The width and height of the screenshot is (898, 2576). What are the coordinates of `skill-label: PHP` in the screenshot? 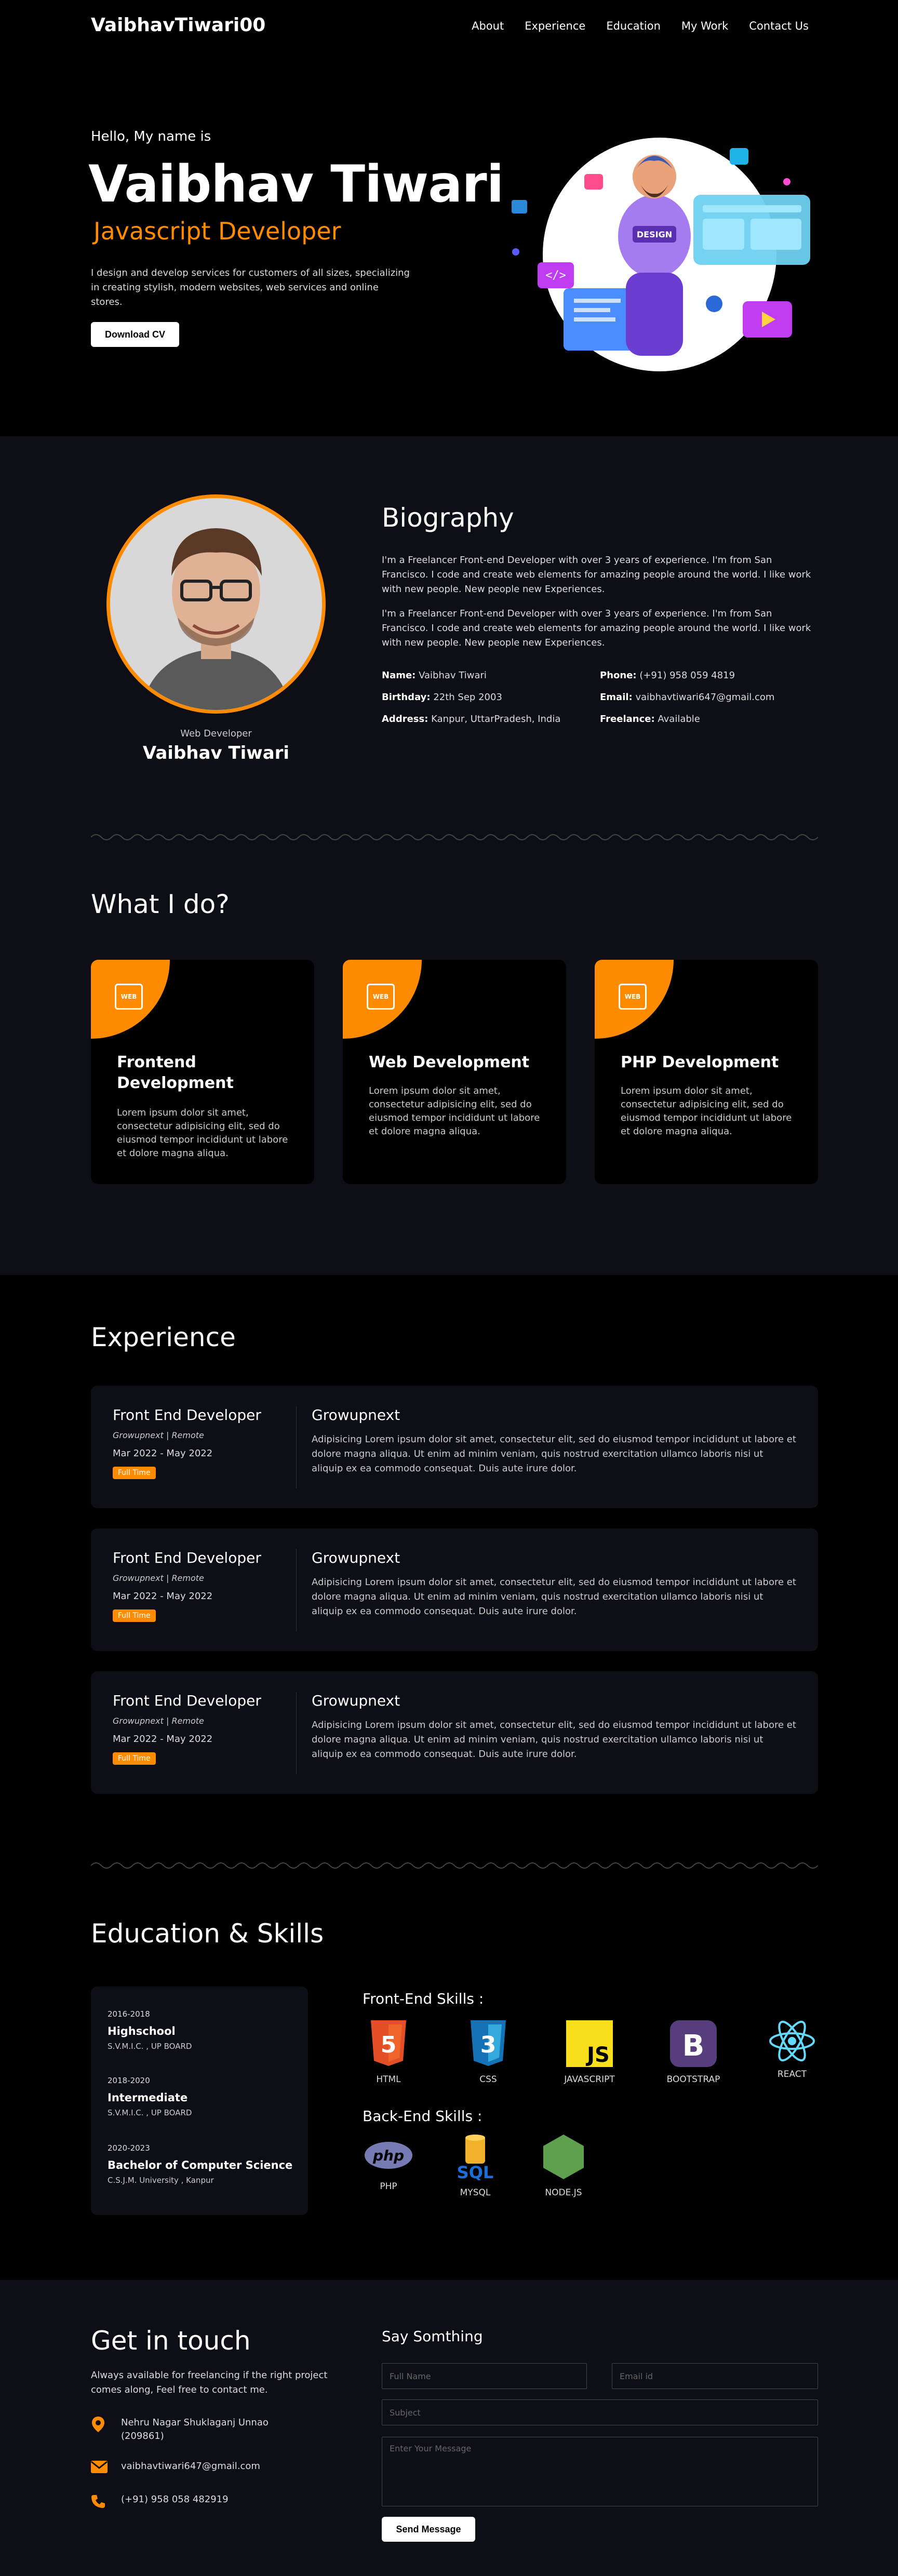 It's located at (389, 2186).